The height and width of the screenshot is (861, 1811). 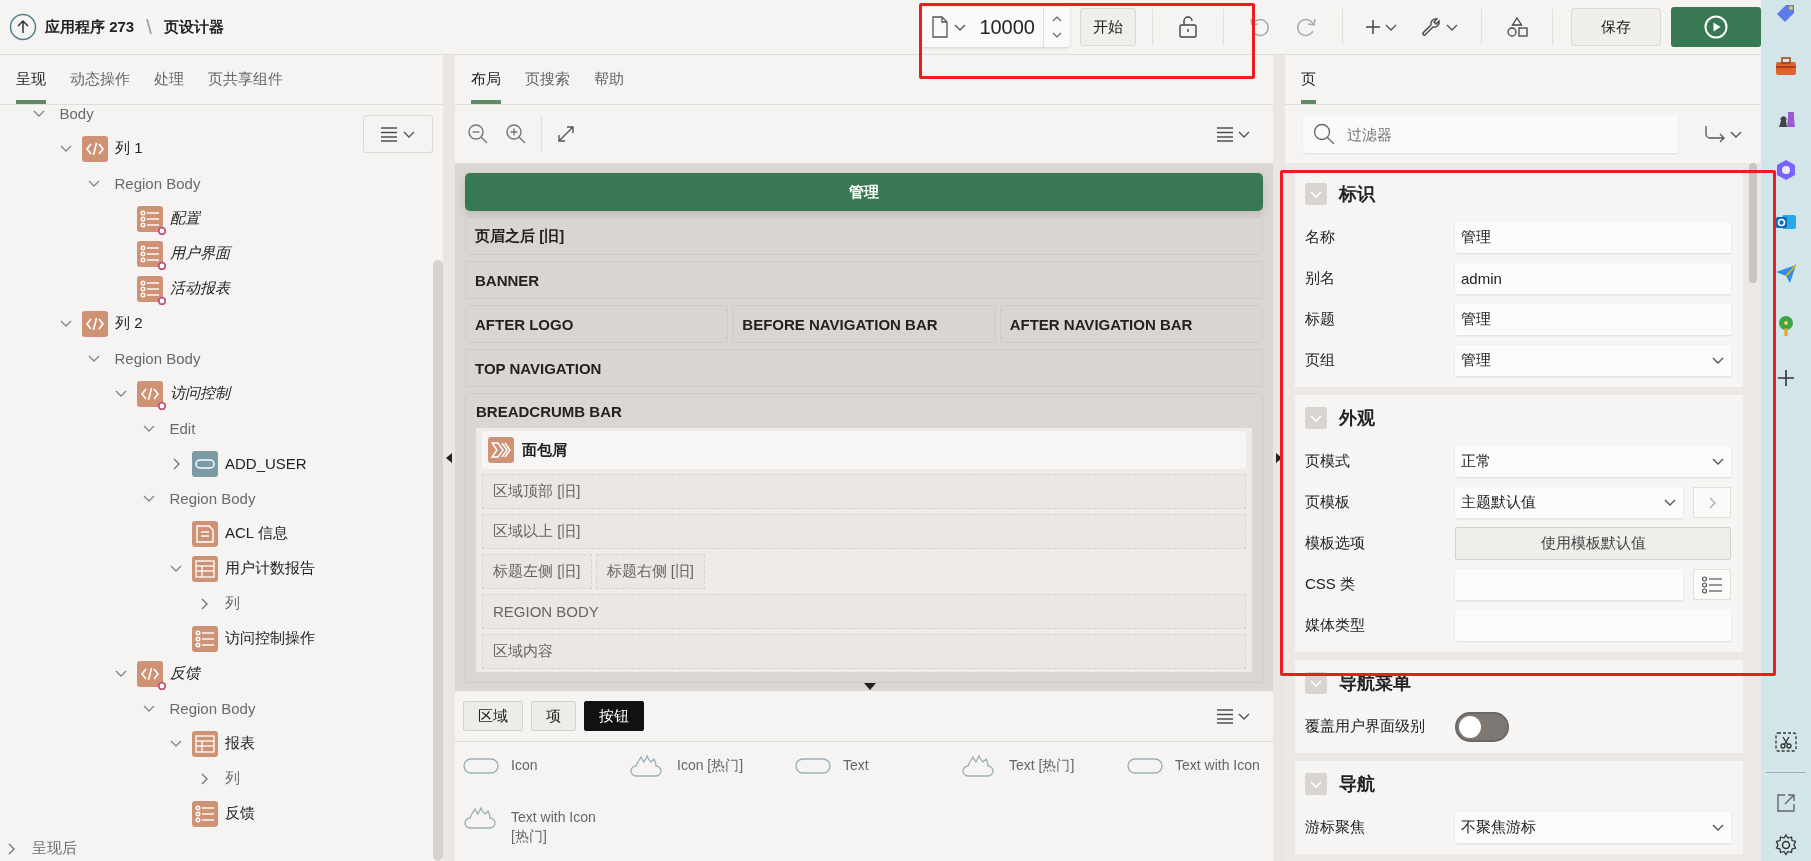 What do you see at coordinates (193, 27) in the screenshot?
I see `page-title: 页设计器` at bounding box center [193, 27].